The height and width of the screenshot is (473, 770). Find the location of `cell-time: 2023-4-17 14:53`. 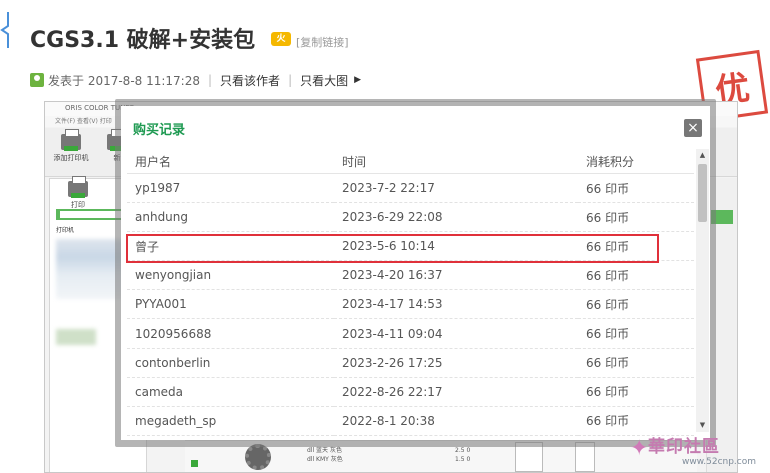

cell-time: 2023-4-17 14:53 is located at coordinates (456, 304).